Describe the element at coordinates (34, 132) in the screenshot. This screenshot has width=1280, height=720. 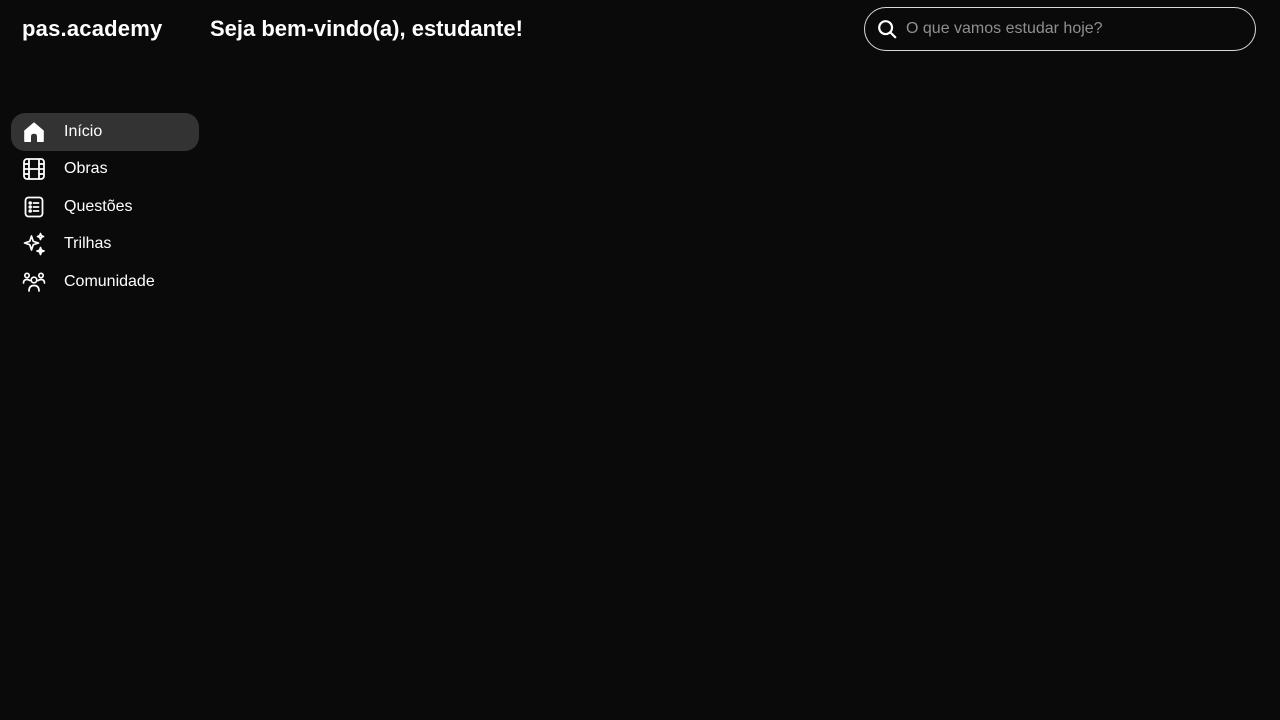
I see `home-icon` at that location.